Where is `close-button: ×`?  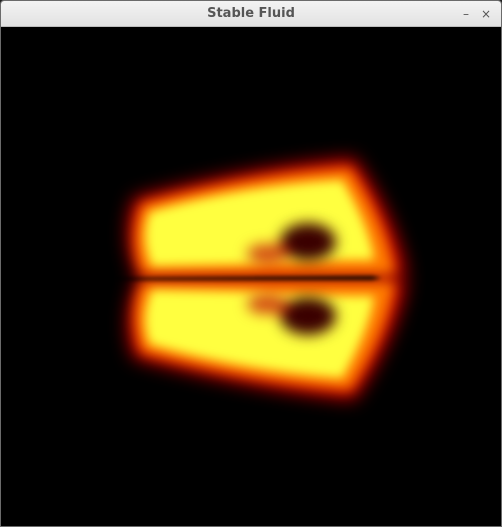 close-button: × is located at coordinates (486, 14).